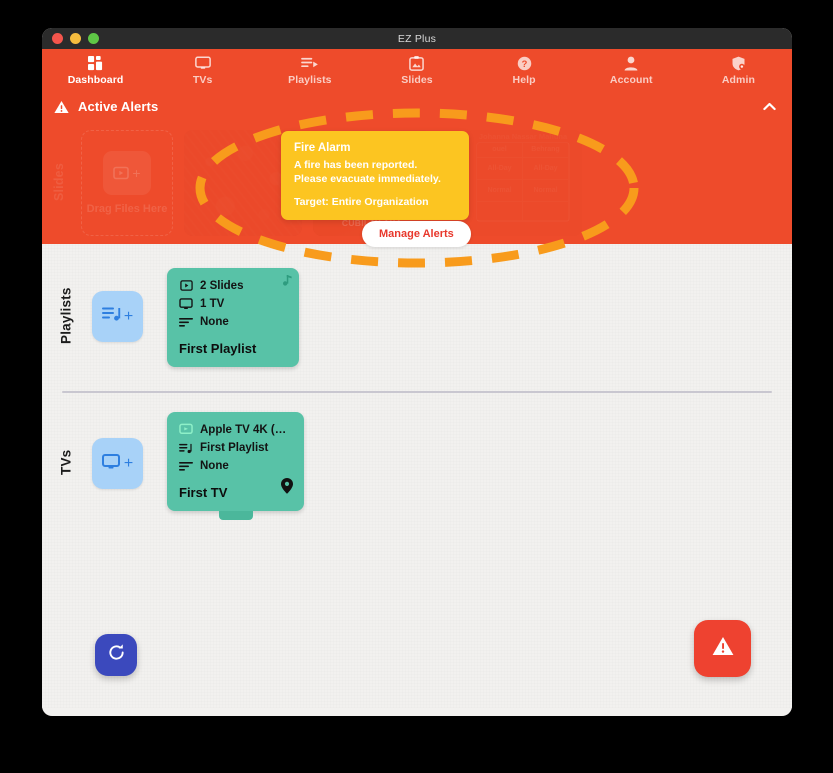  Describe the element at coordinates (186, 285) in the screenshot. I see `slide-icon` at that location.